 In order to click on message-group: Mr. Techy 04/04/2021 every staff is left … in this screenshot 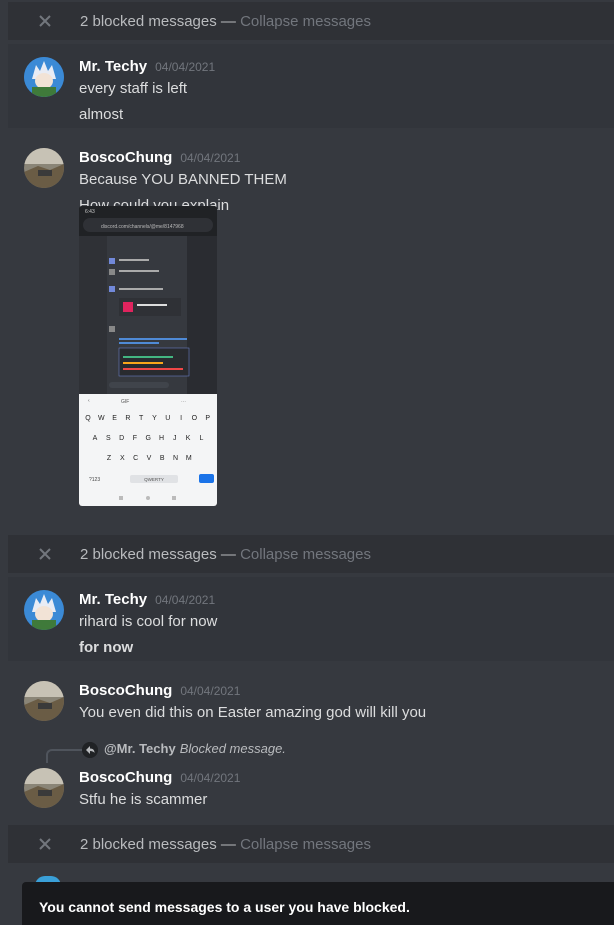, I will do `click(311, 86)`.